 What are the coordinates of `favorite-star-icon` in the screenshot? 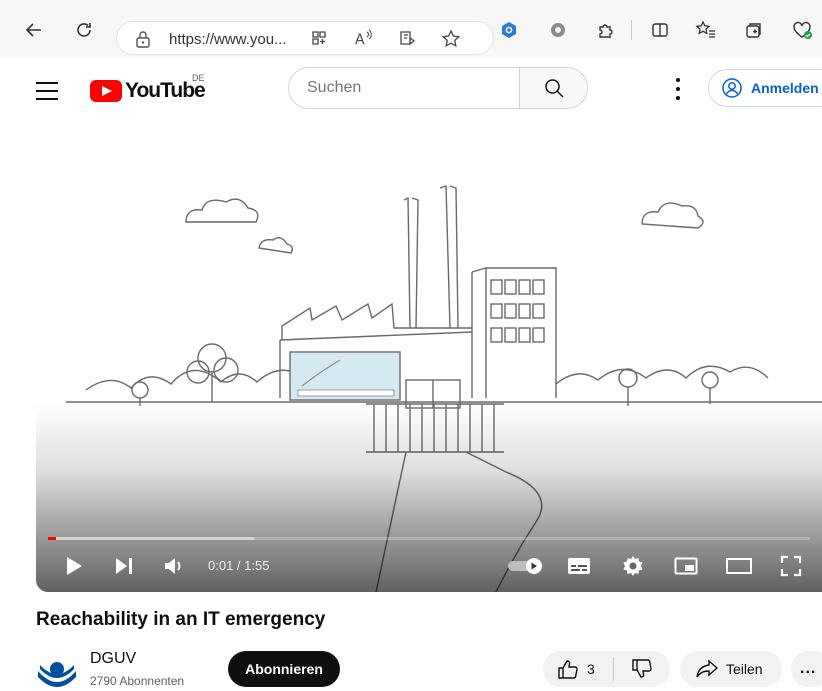 It's located at (451, 41).